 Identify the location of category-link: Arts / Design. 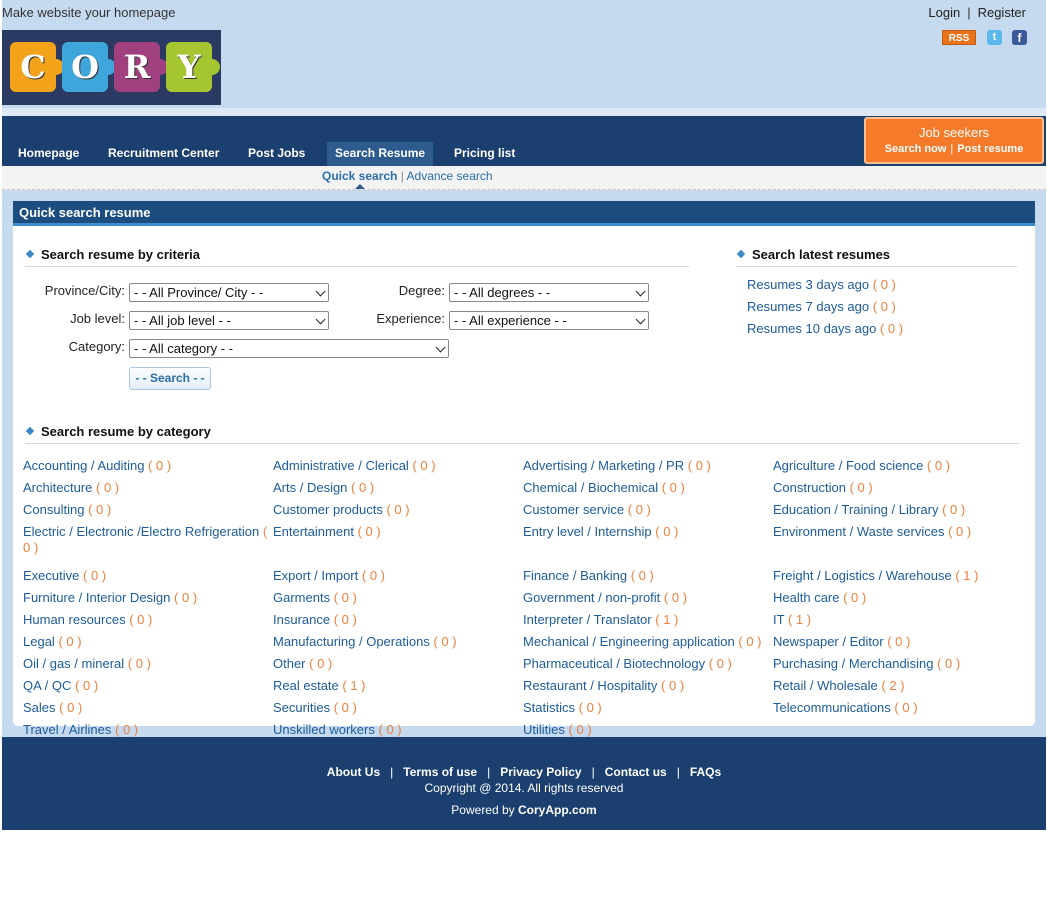
(310, 487).